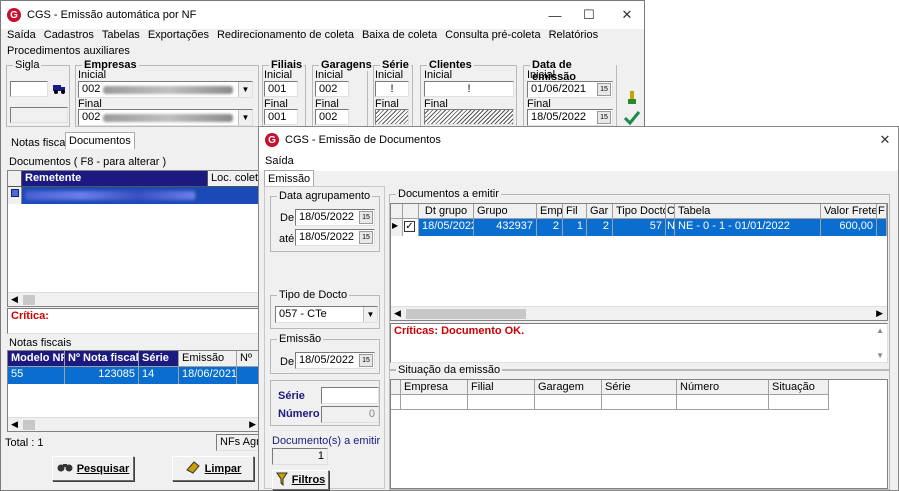 The height and width of the screenshot is (491, 899). What do you see at coordinates (575, 211) in the screenshot?
I see `col-fil: Fil` at bounding box center [575, 211].